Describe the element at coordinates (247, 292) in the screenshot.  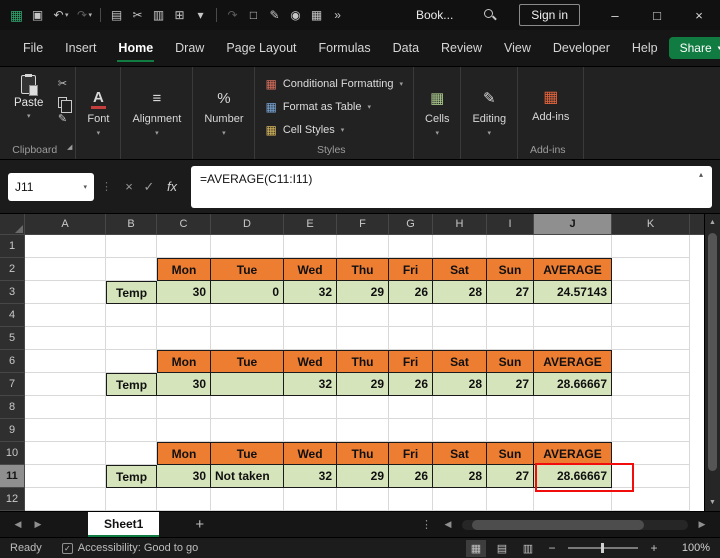
I see `cell-D3: 0` at that location.